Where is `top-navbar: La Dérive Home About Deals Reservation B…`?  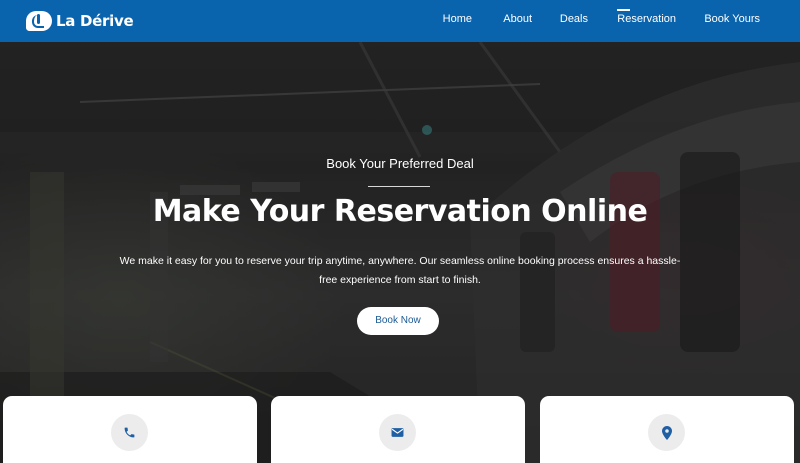 top-navbar: La Dérive Home About Deals Reservation B… is located at coordinates (400, 21).